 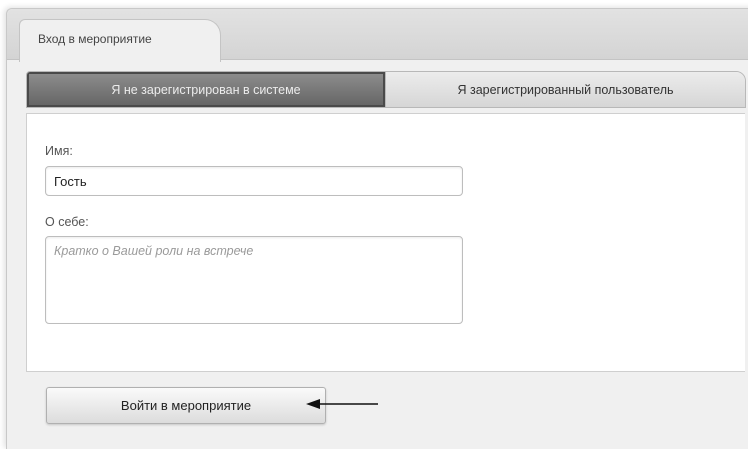 I want to click on tab-registered-user-label: Я зарегистрированный пользователь, so click(x=565, y=89).